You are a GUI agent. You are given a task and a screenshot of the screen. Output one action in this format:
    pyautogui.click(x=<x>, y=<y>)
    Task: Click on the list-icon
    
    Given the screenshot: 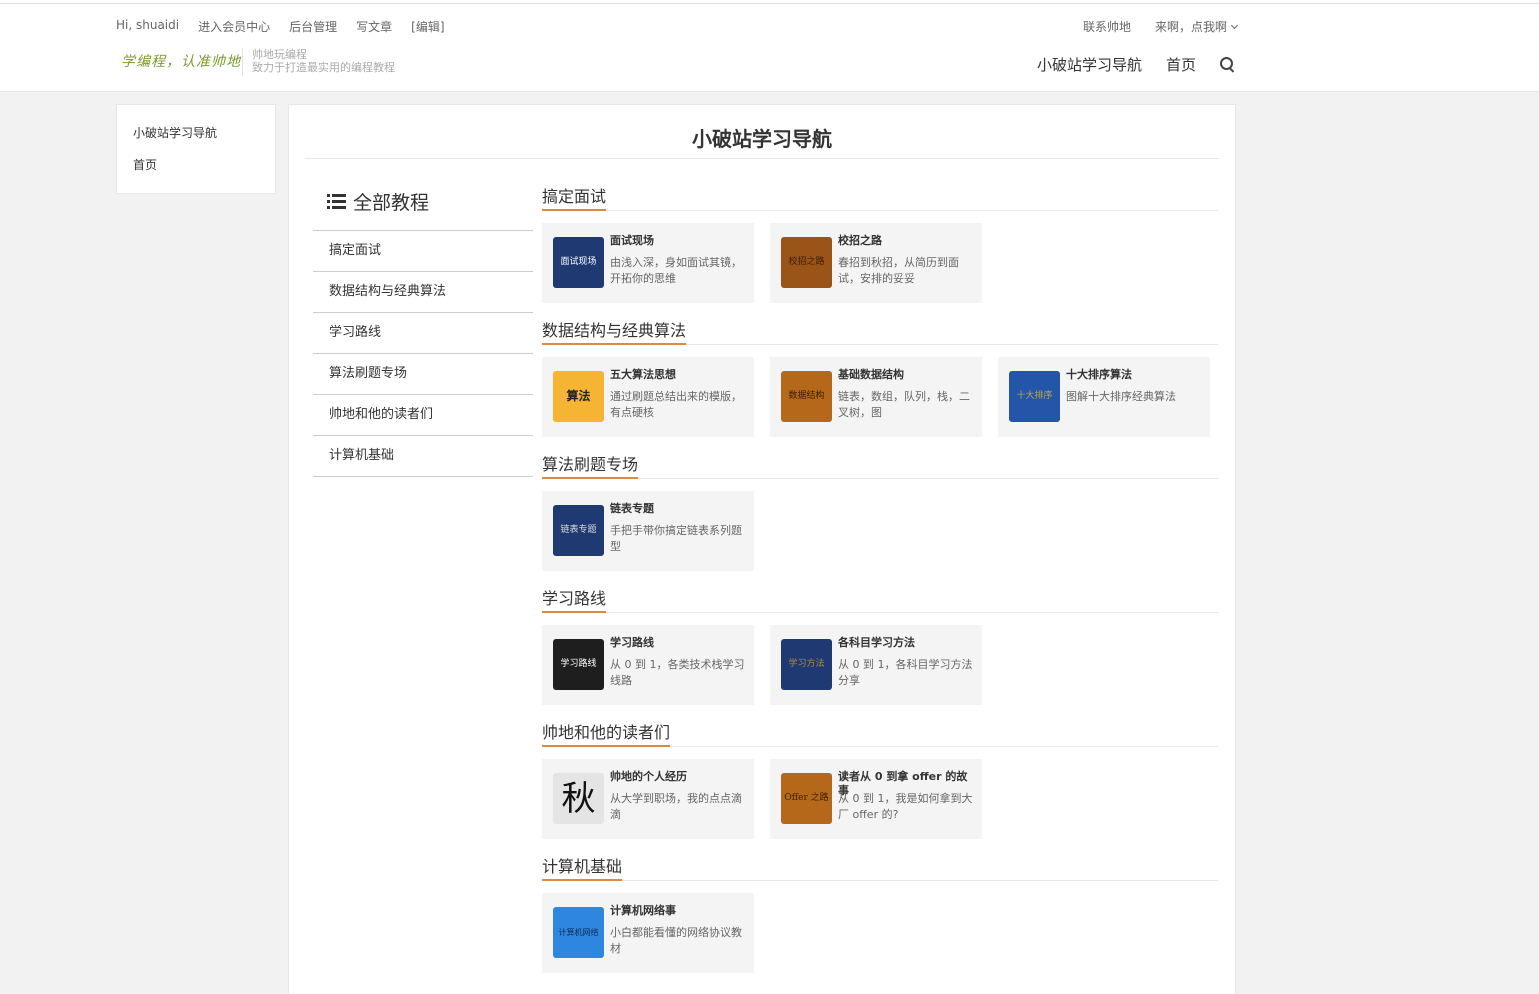 What is the action you would take?
    pyautogui.click(x=337, y=201)
    